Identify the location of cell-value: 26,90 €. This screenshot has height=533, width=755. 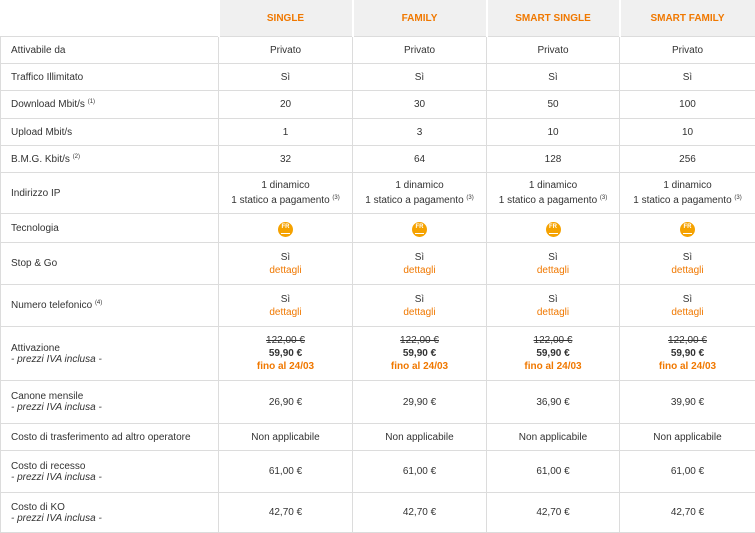
(286, 402).